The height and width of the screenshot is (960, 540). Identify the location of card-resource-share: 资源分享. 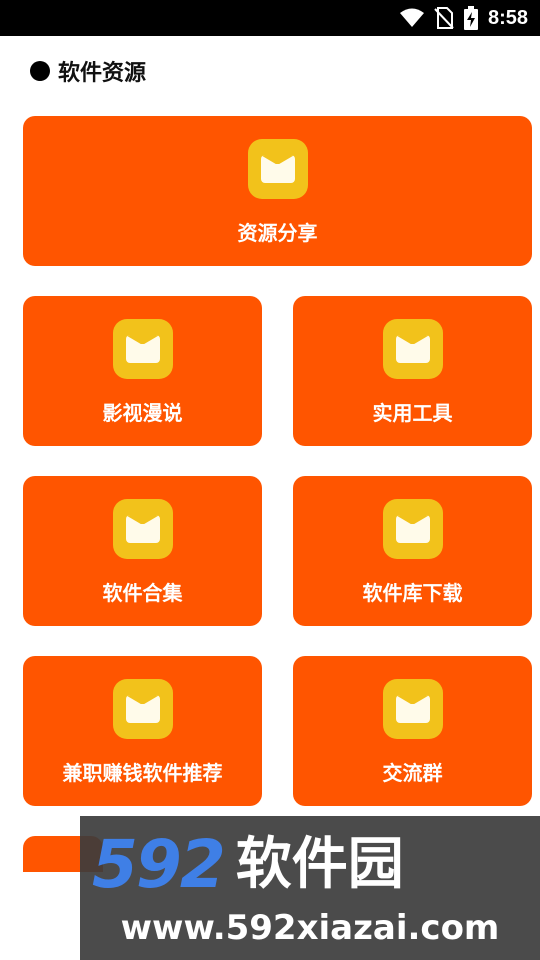
(277, 191).